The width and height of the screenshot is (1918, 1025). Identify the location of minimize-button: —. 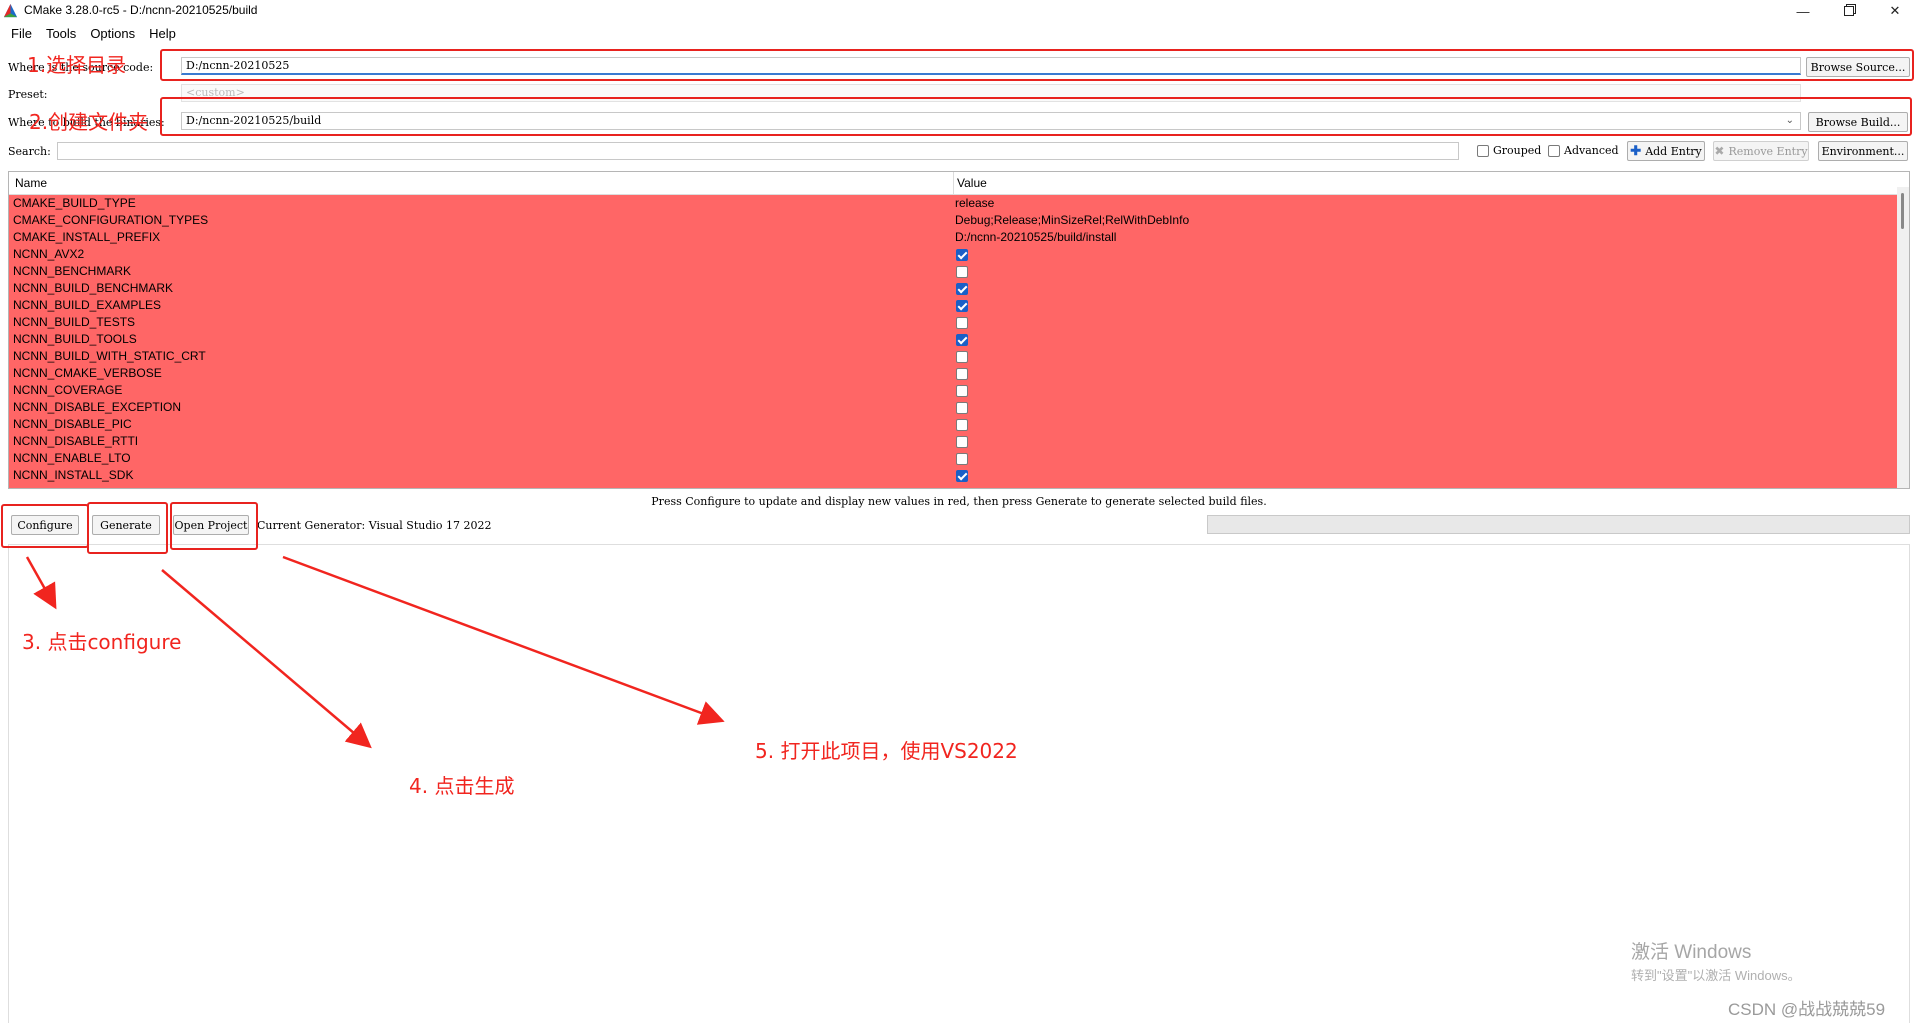
(1803, 11).